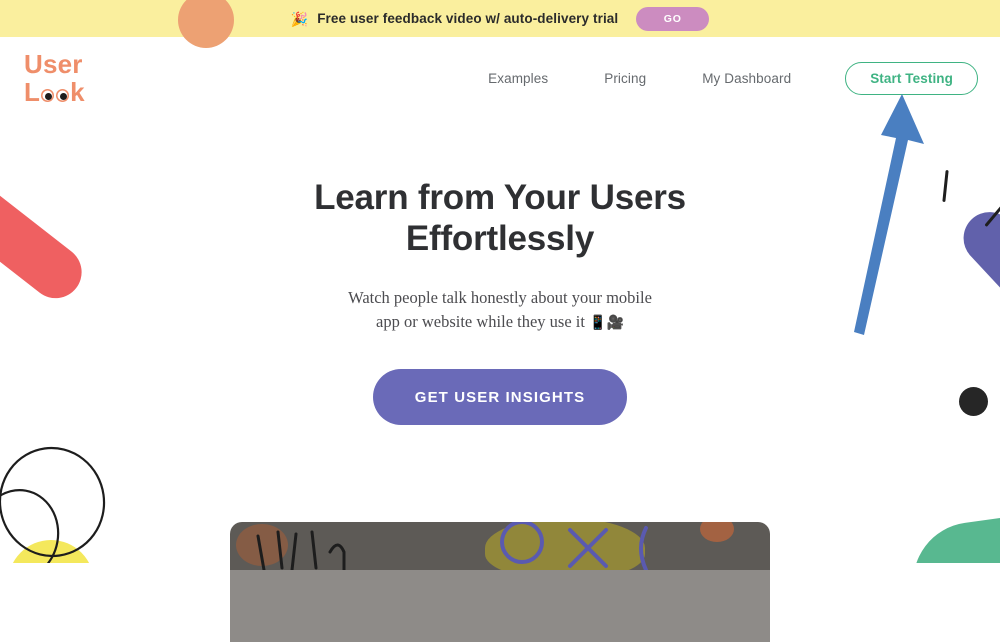 Image resolution: width=1000 pixels, height=642 pixels. Describe the element at coordinates (32, 91) in the screenshot. I see `logo-letter-l: L` at that location.